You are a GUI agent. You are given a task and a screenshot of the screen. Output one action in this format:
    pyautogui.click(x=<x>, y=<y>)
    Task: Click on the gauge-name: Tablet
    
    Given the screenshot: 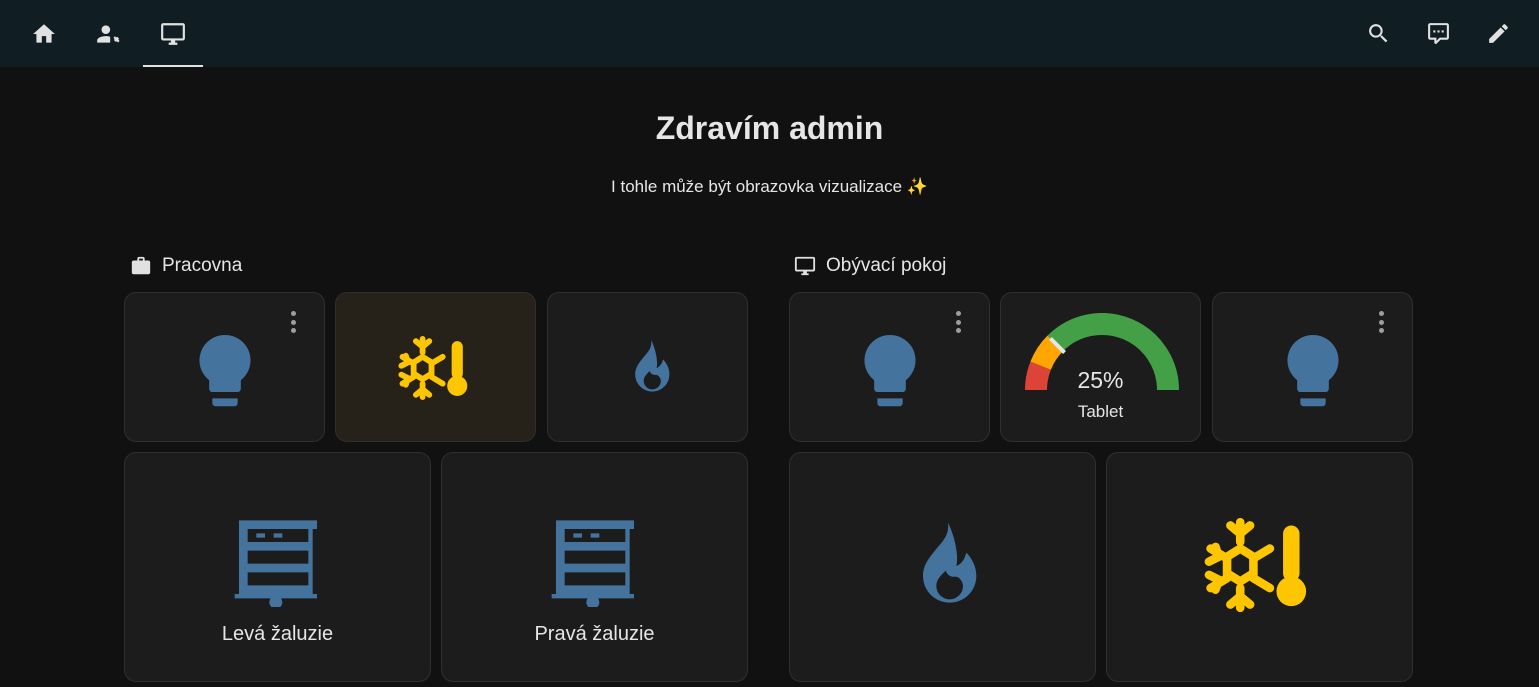 What is the action you would take?
    pyautogui.click(x=1100, y=411)
    